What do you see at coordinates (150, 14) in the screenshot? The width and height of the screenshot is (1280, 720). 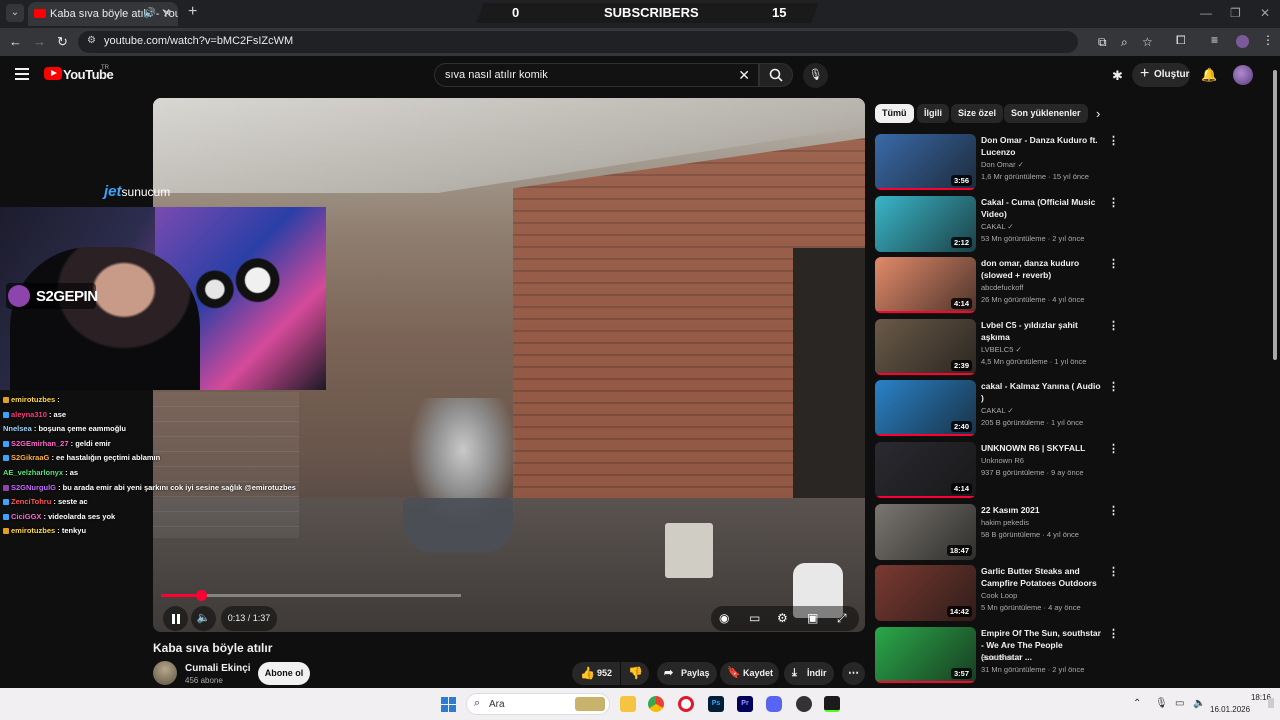 I see `audio-playing-icon: 🔊` at bounding box center [150, 14].